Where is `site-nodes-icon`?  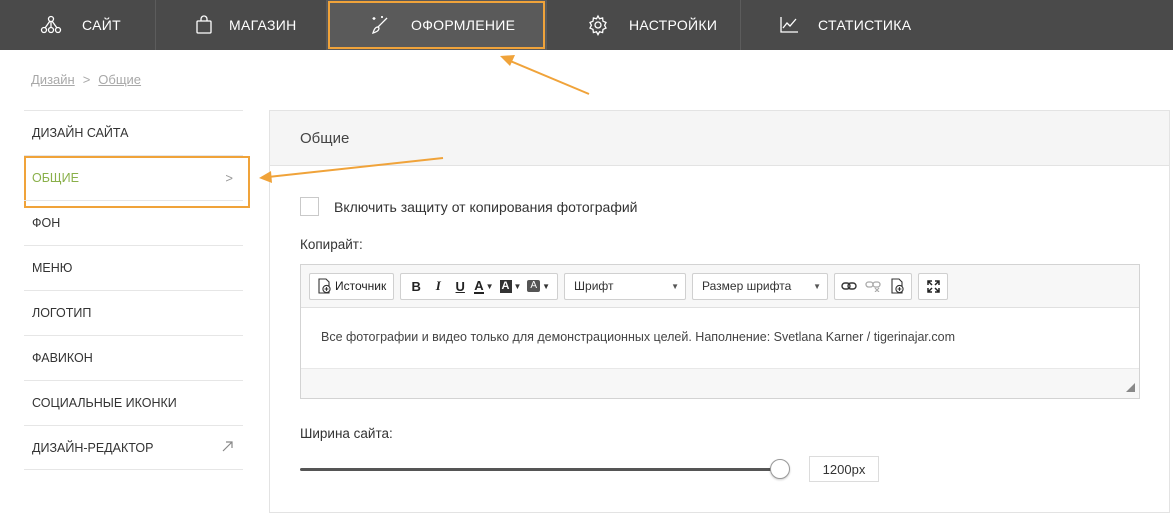 site-nodes-icon is located at coordinates (51, 25).